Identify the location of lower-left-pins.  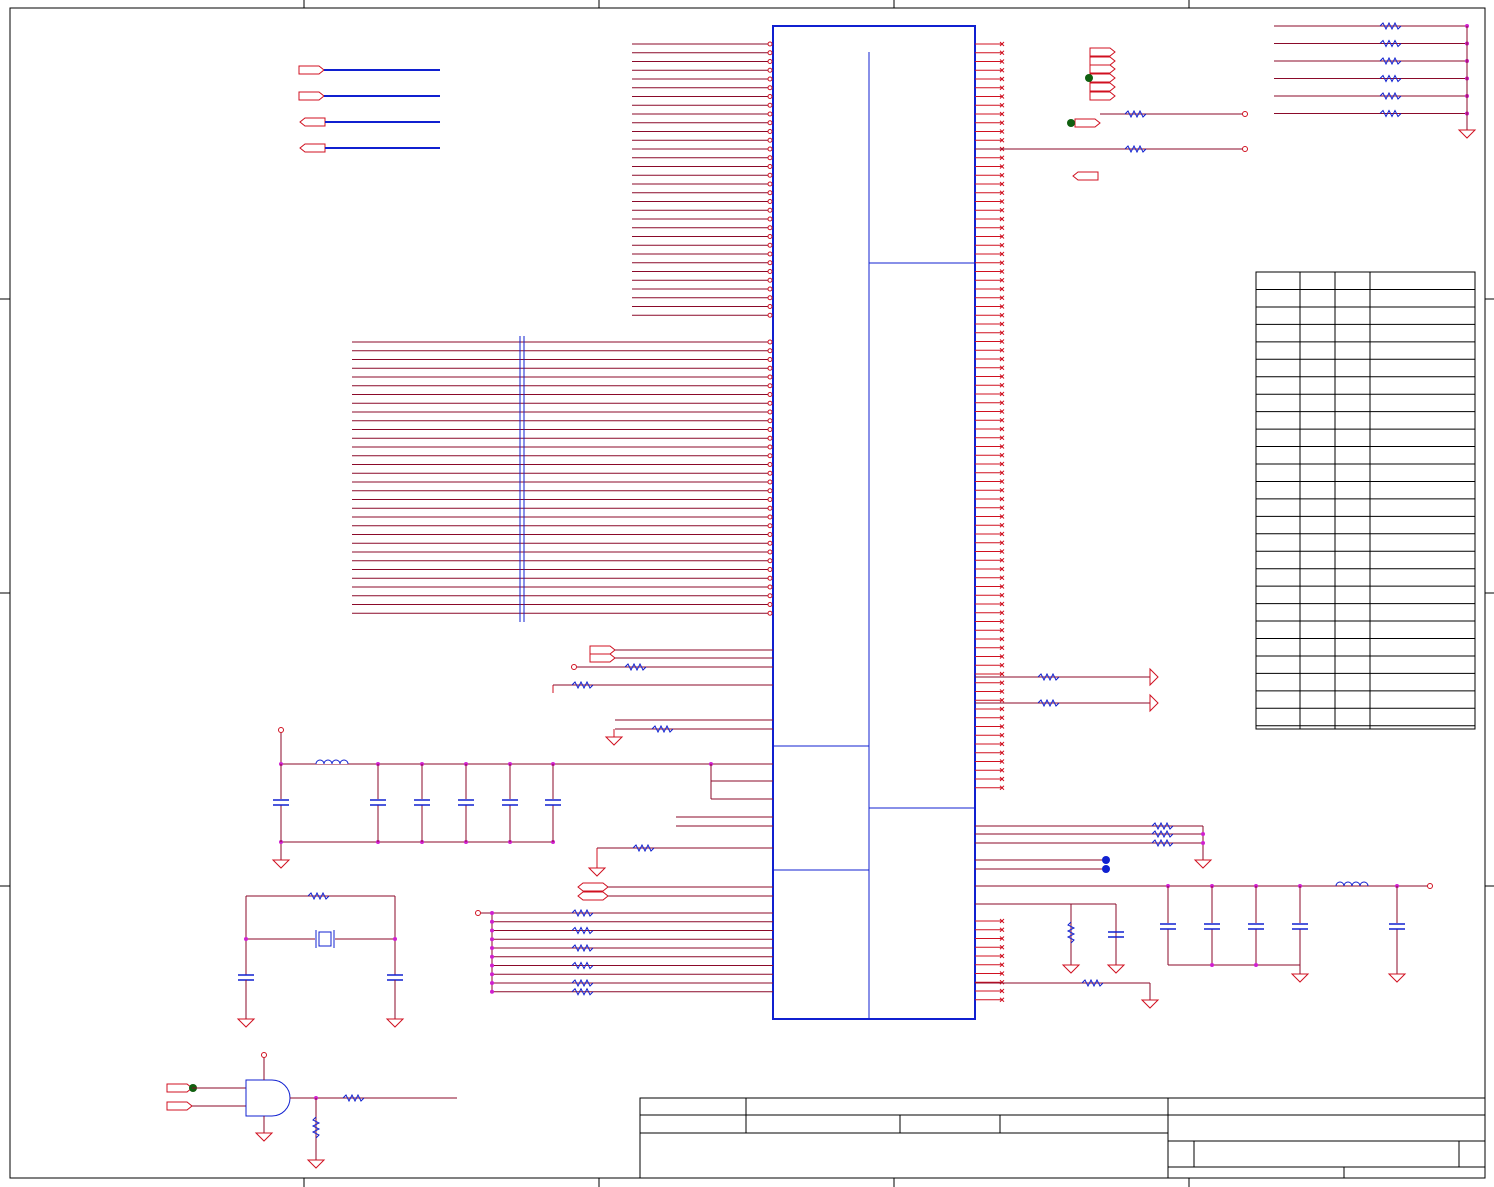
(675, 832).